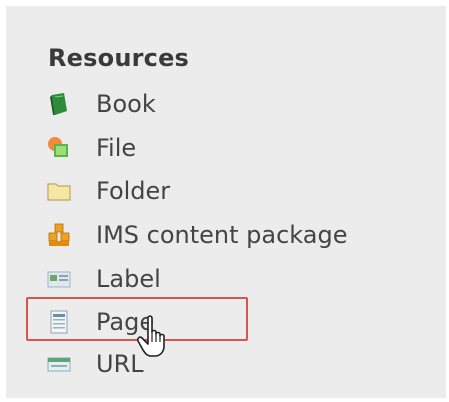  What do you see at coordinates (59, 279) in the screenshot?
I see `label-icon` at bounding box center [59, 279].